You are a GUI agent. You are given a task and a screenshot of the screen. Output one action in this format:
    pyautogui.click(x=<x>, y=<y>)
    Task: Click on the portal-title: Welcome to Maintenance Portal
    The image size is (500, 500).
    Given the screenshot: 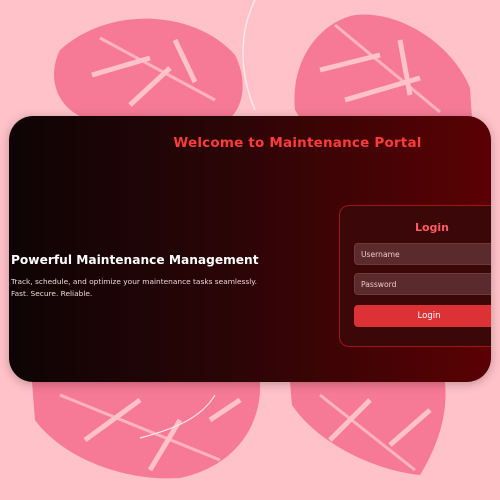 What is the action you would take?
    pyautogui.click(x=297, y=143)
    